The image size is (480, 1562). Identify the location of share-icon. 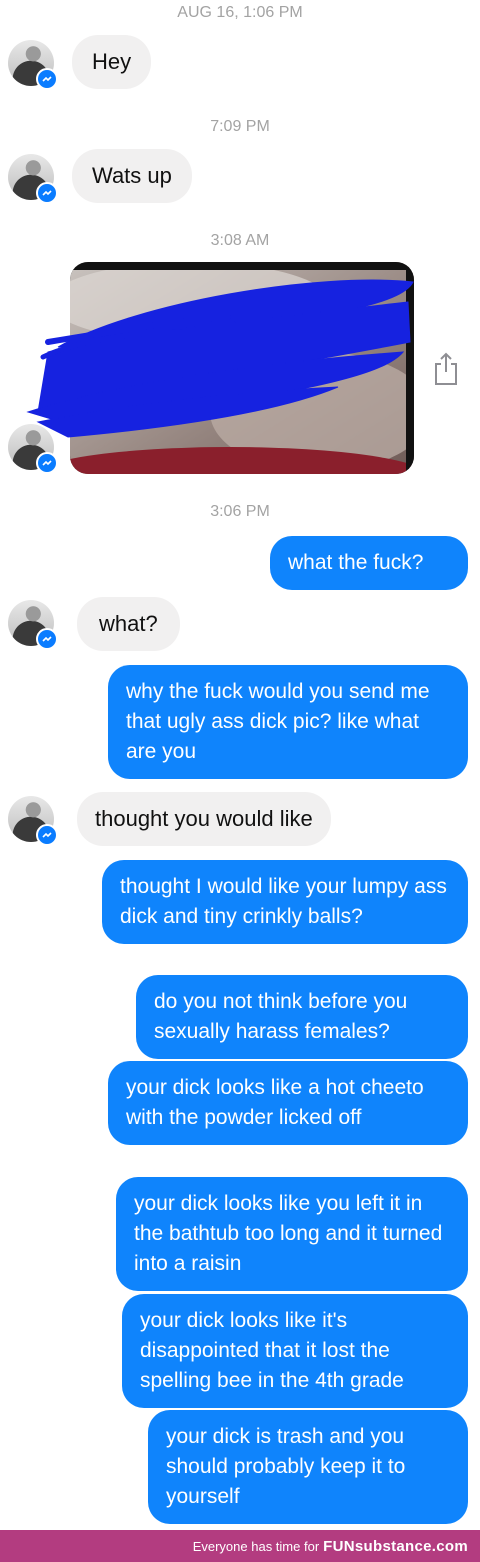
(446, 369).